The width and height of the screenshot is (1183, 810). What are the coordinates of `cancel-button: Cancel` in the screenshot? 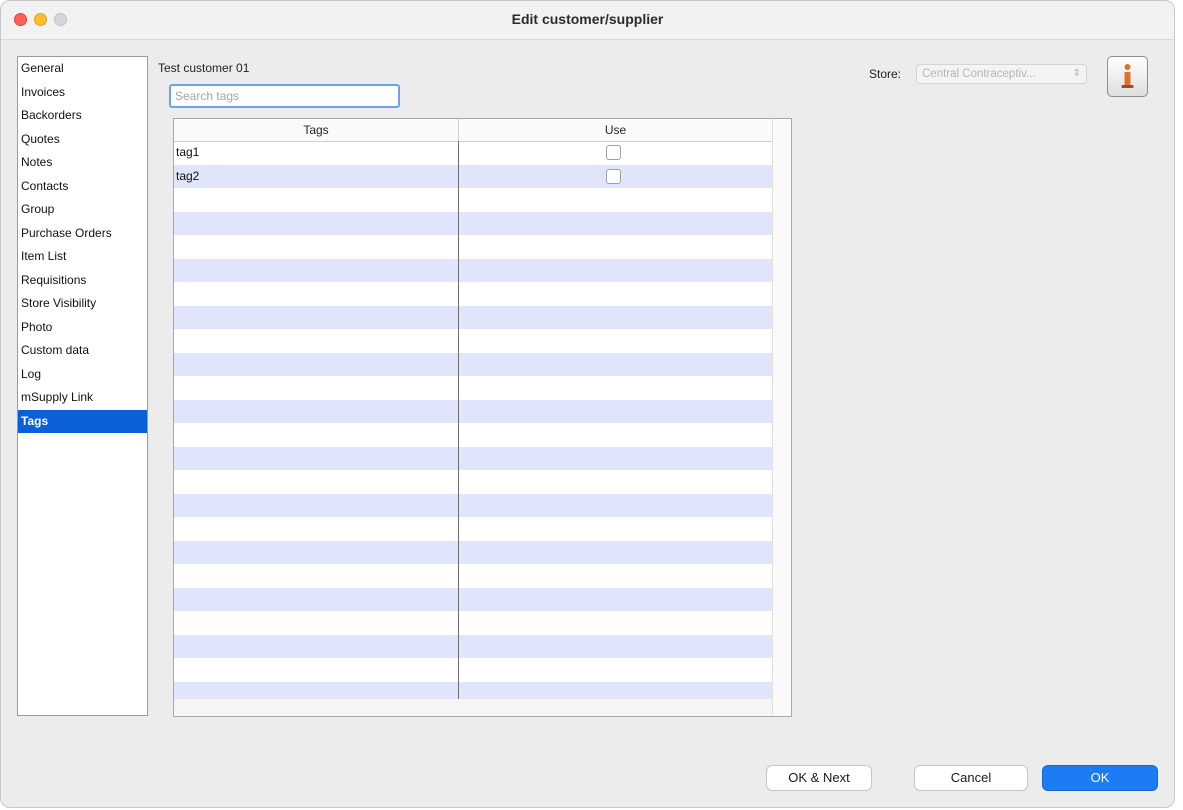 It's located at (971, 778).